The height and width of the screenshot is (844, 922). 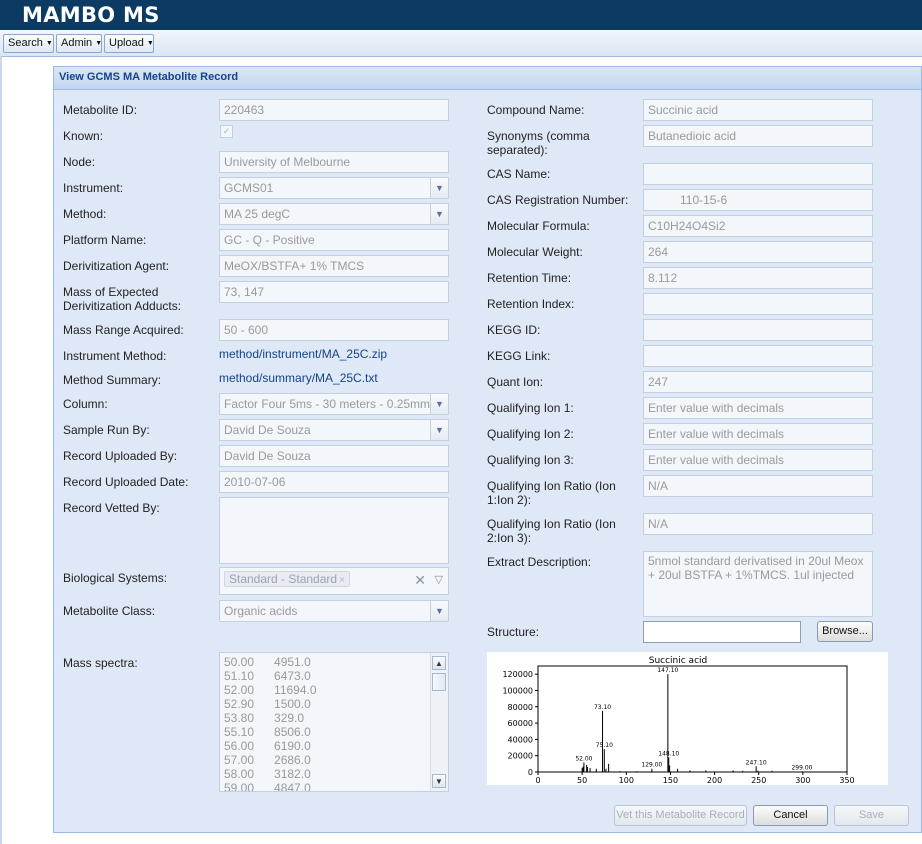 What do you see at coordinates (267, 704) in the screenshot?
I see `mass-spectra-line: 52.90 1500.0` at bounding box center [267, 704].